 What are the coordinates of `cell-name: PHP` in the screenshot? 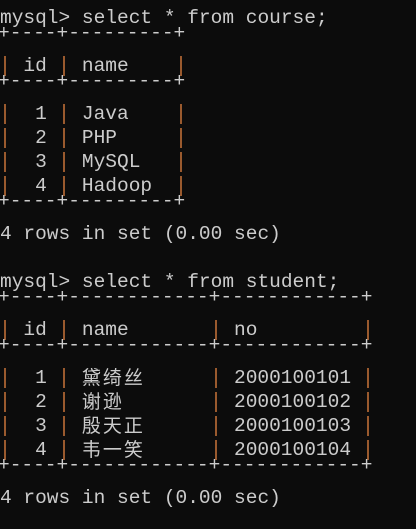 It's located at (99, 138).